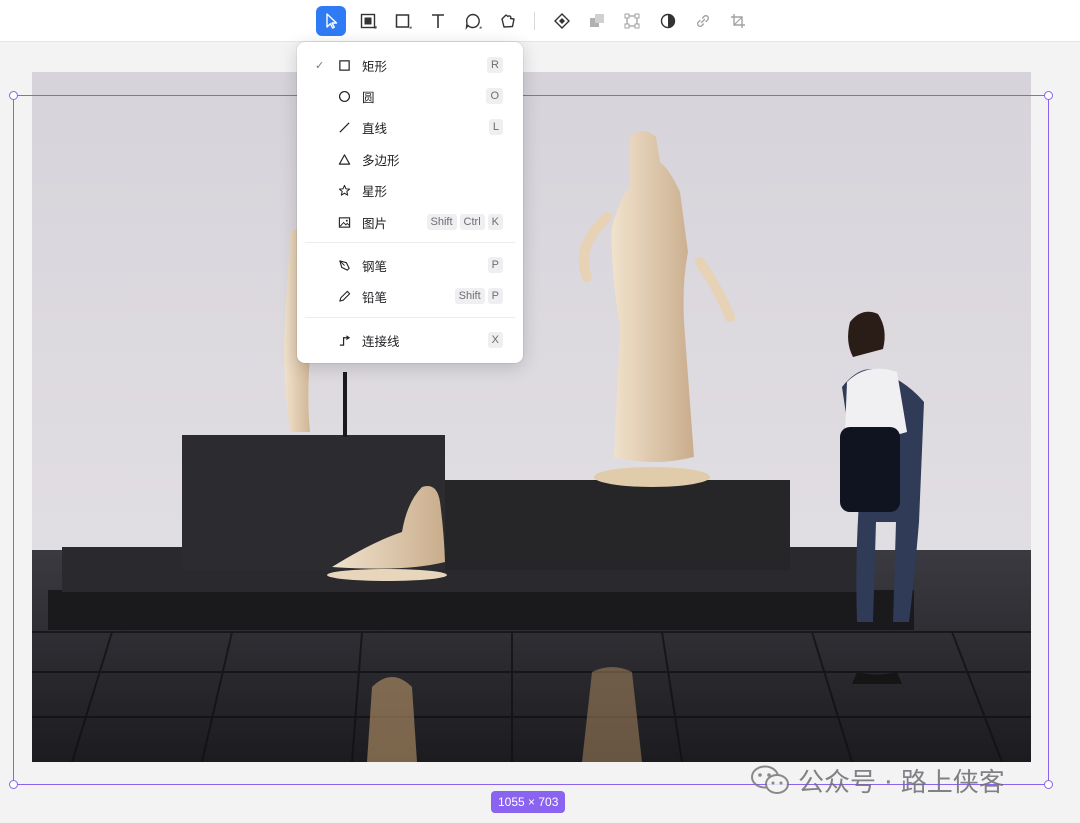  I want to click on component-tool-button, so click(562, 21).